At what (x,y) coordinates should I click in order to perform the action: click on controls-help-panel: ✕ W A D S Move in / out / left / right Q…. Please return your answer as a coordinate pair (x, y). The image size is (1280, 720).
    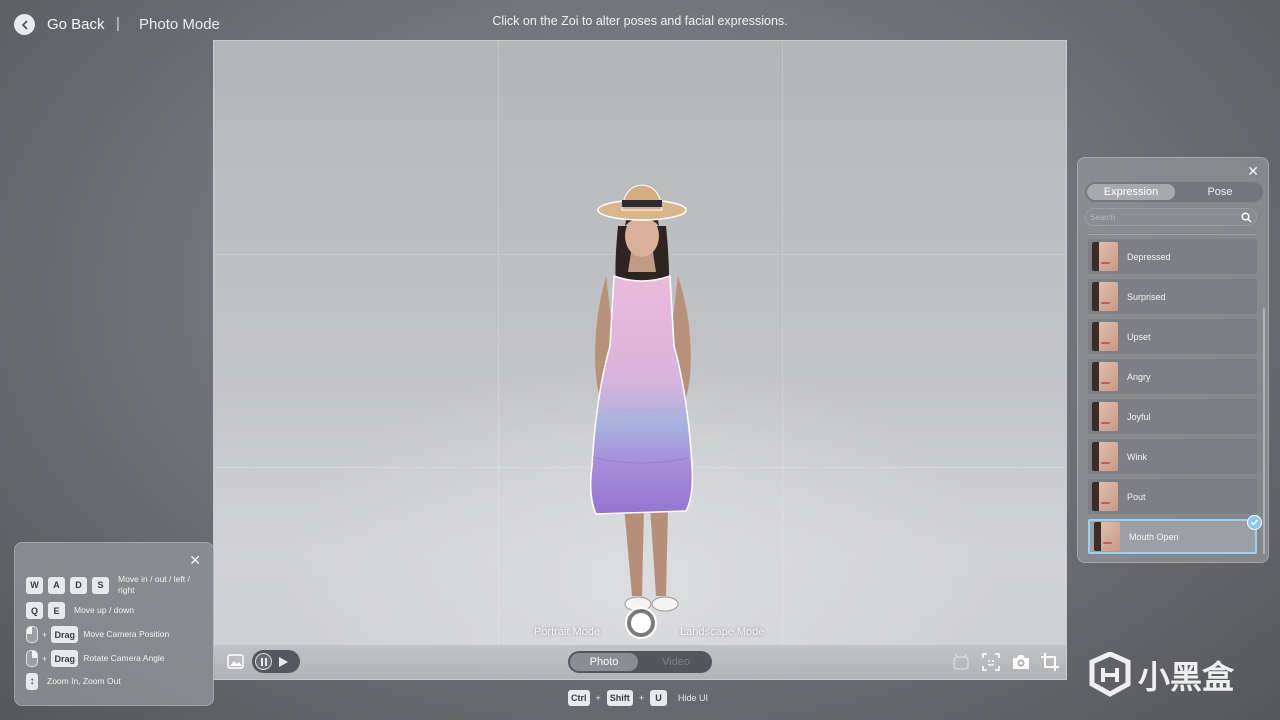
    Looking at the image, I should click on (114, 624).